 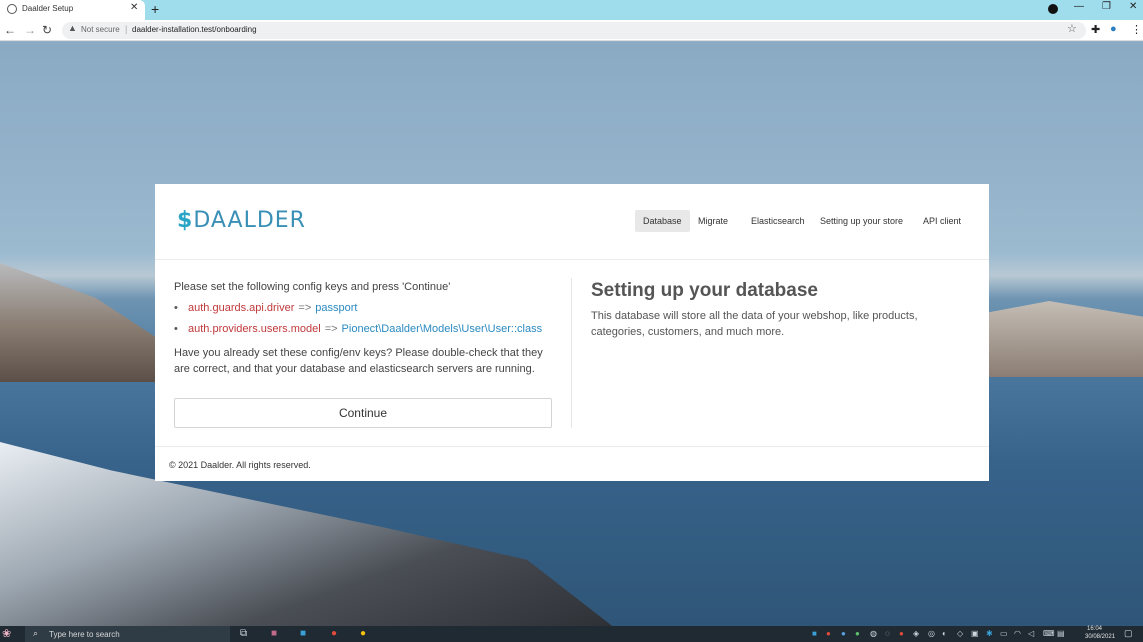 I want to click on column-divider, so click(x=571, y=353).